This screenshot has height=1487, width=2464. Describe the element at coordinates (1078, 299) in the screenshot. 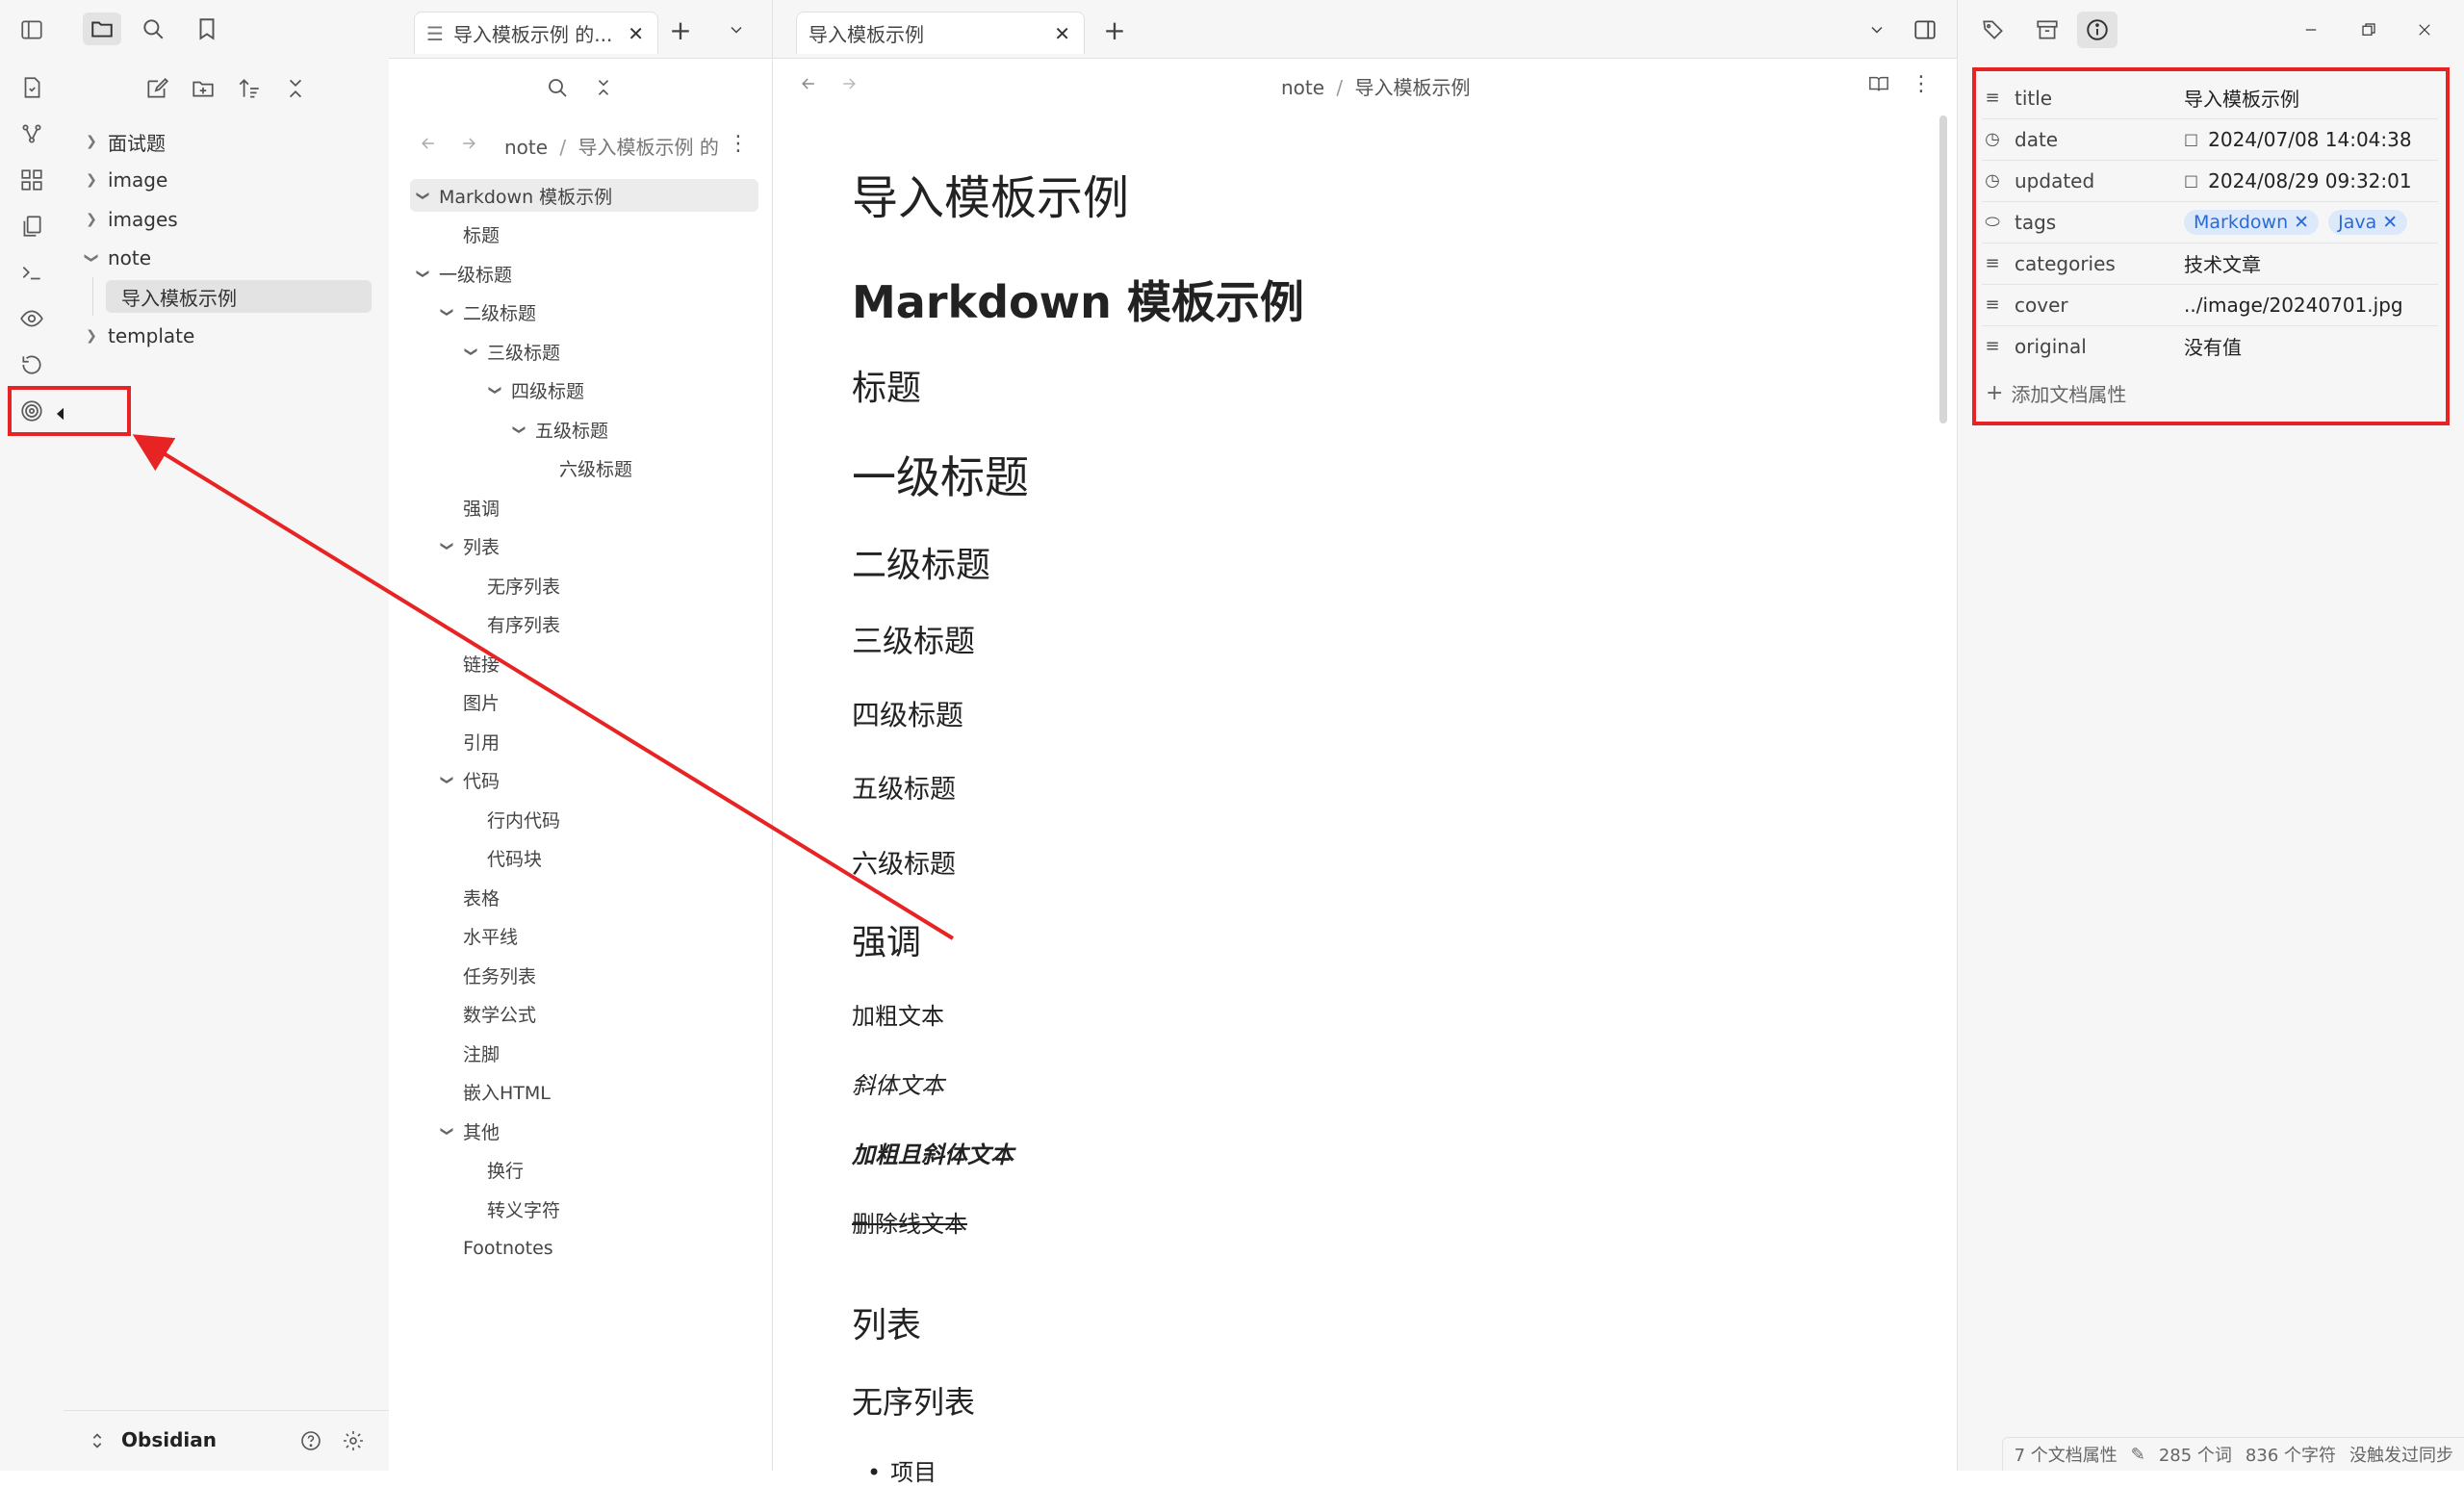

I see `heading-h1: Markdown 模板示例` at that location.